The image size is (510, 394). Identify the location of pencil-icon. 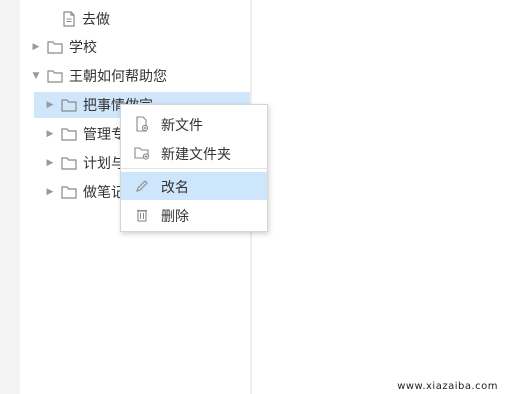
(142, 186).